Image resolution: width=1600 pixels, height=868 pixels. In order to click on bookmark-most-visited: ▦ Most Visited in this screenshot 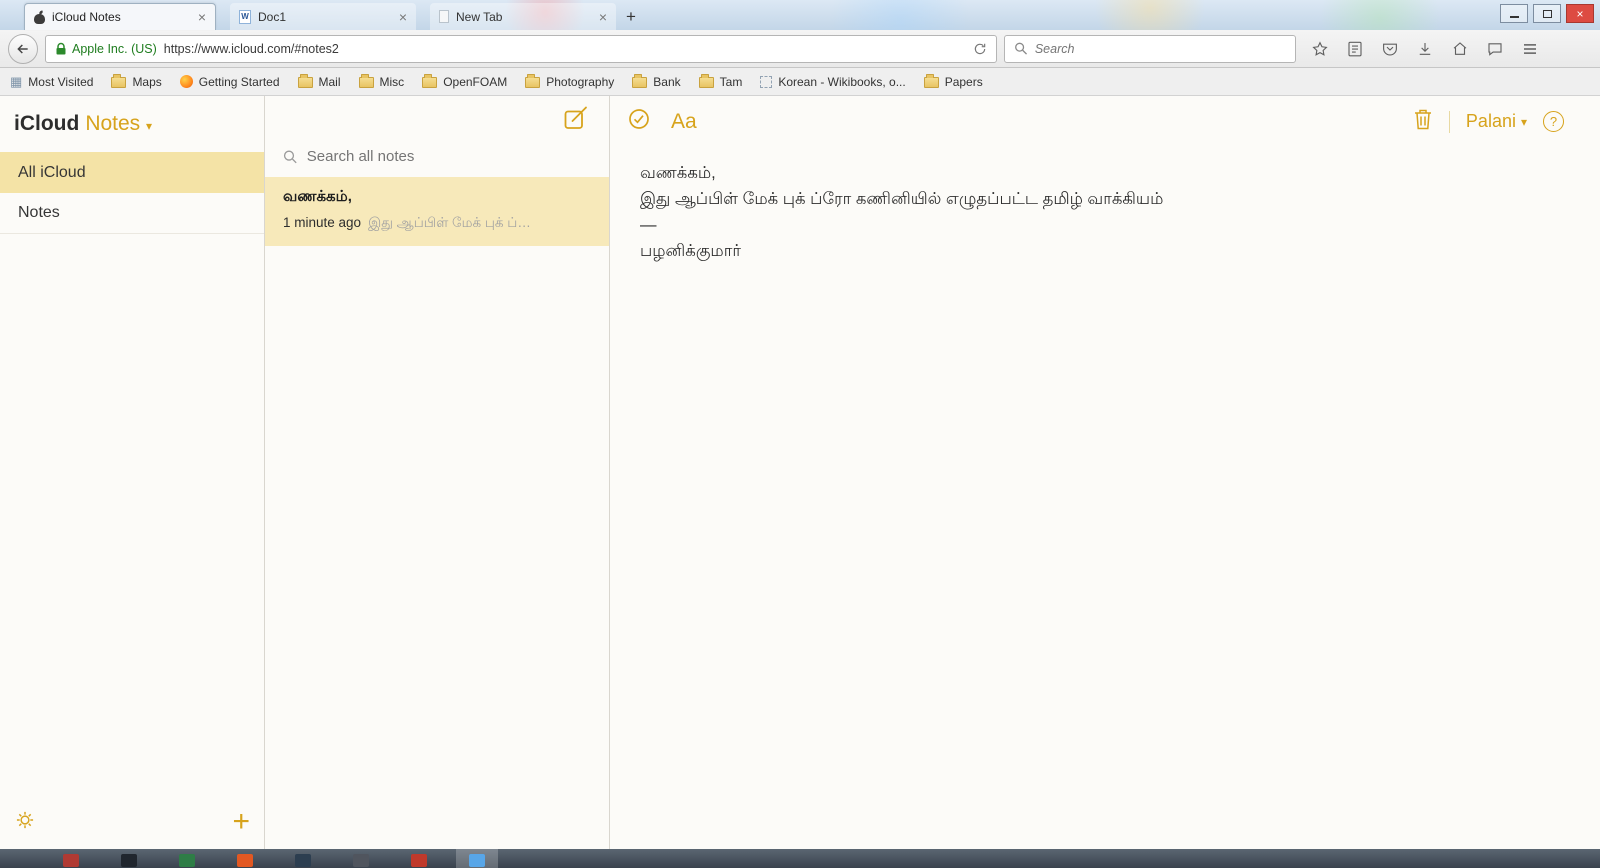, I will do `click(51, 82)`.